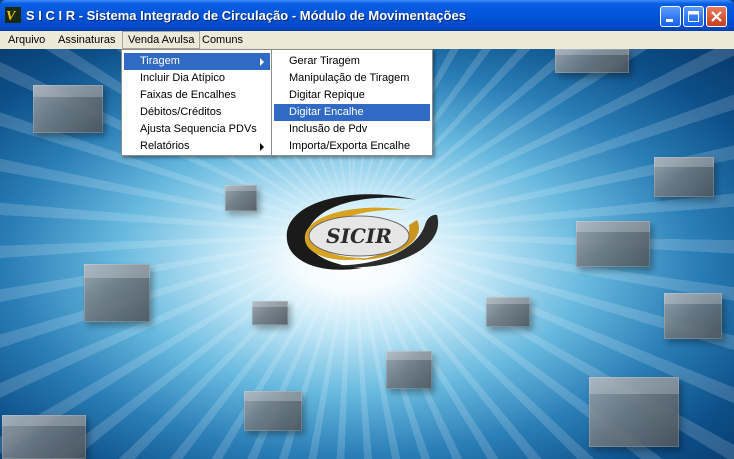 Image resolution: width=734 pixels, height=459 pixels. Describe the element at coordinates (197, 61) in the screenshot. I see `menu-item-tiragem: Tiragem` at that location.